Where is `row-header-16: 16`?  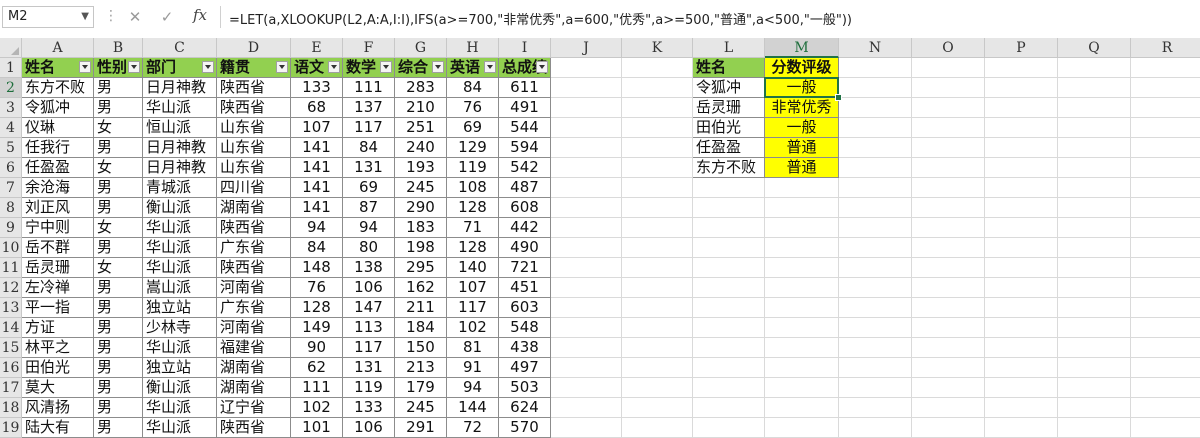
row-header-16: 16 is located at coordinates (11, 368).